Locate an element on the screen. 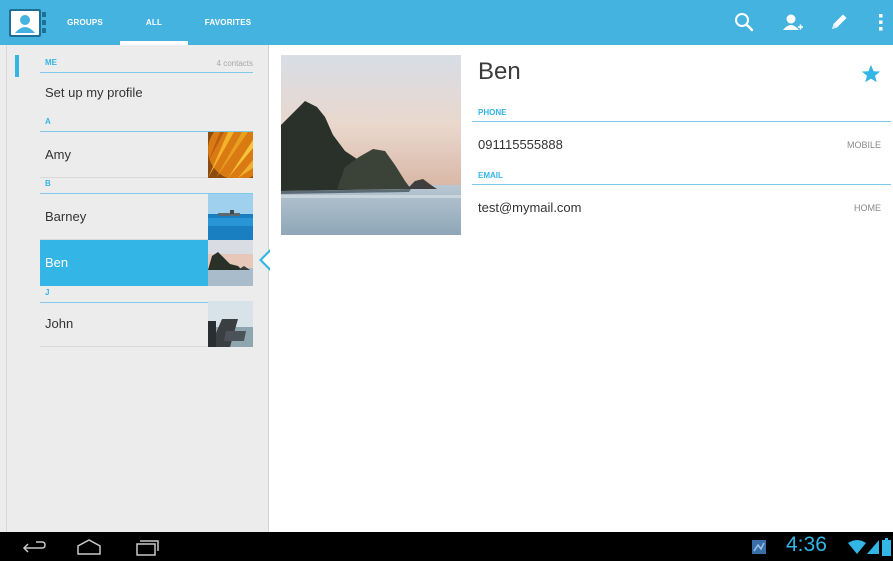 Image resolution: width=893 pixels, height=561 pixels. notification-icon is located at coordinates (759, 547).